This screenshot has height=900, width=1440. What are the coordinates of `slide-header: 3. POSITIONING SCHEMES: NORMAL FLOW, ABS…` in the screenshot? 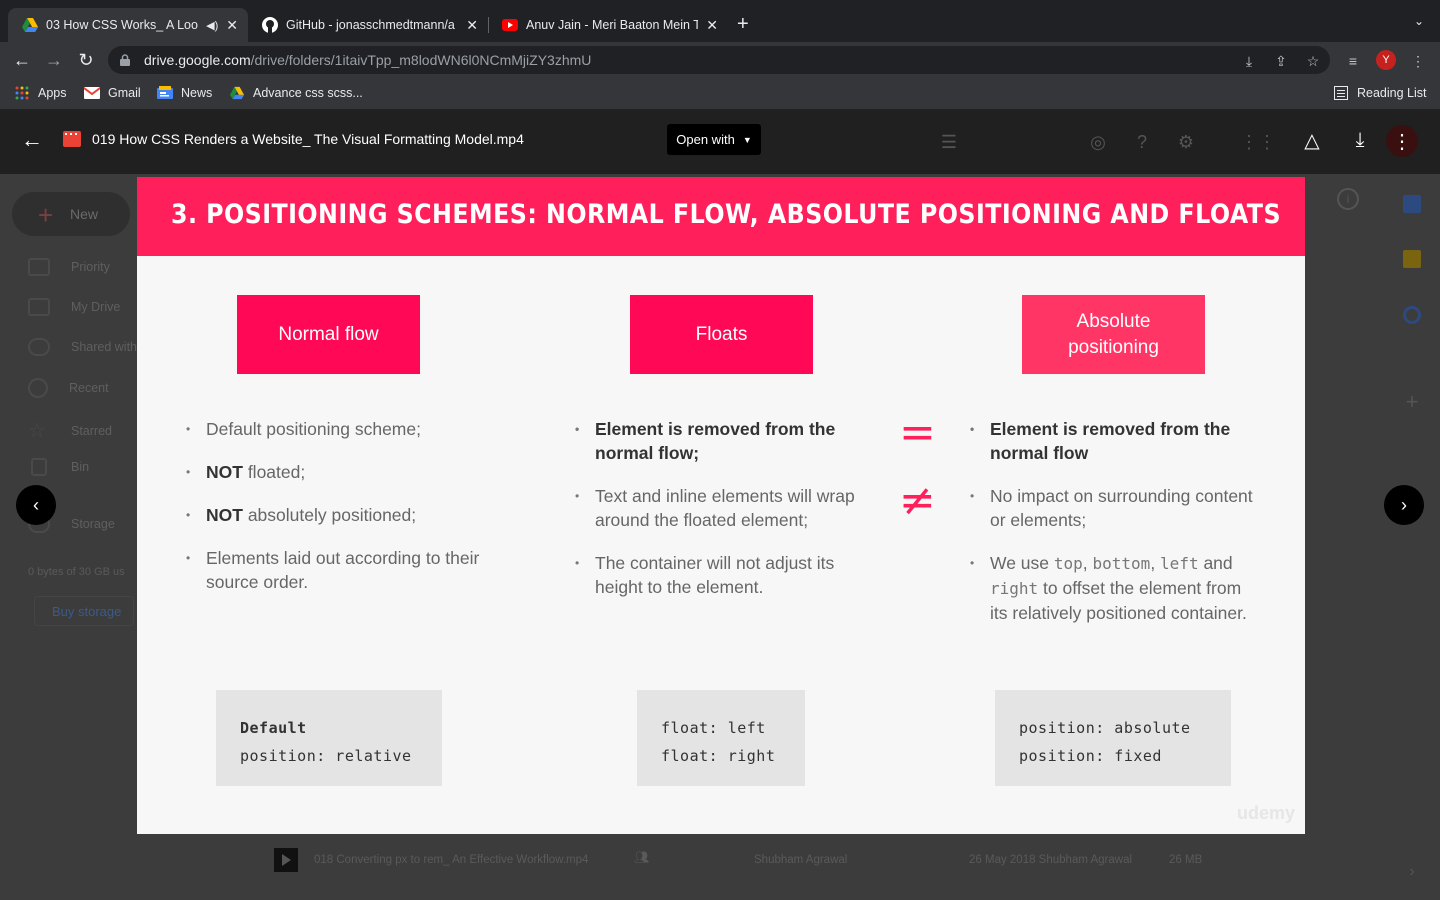 It's located at (721, 216).